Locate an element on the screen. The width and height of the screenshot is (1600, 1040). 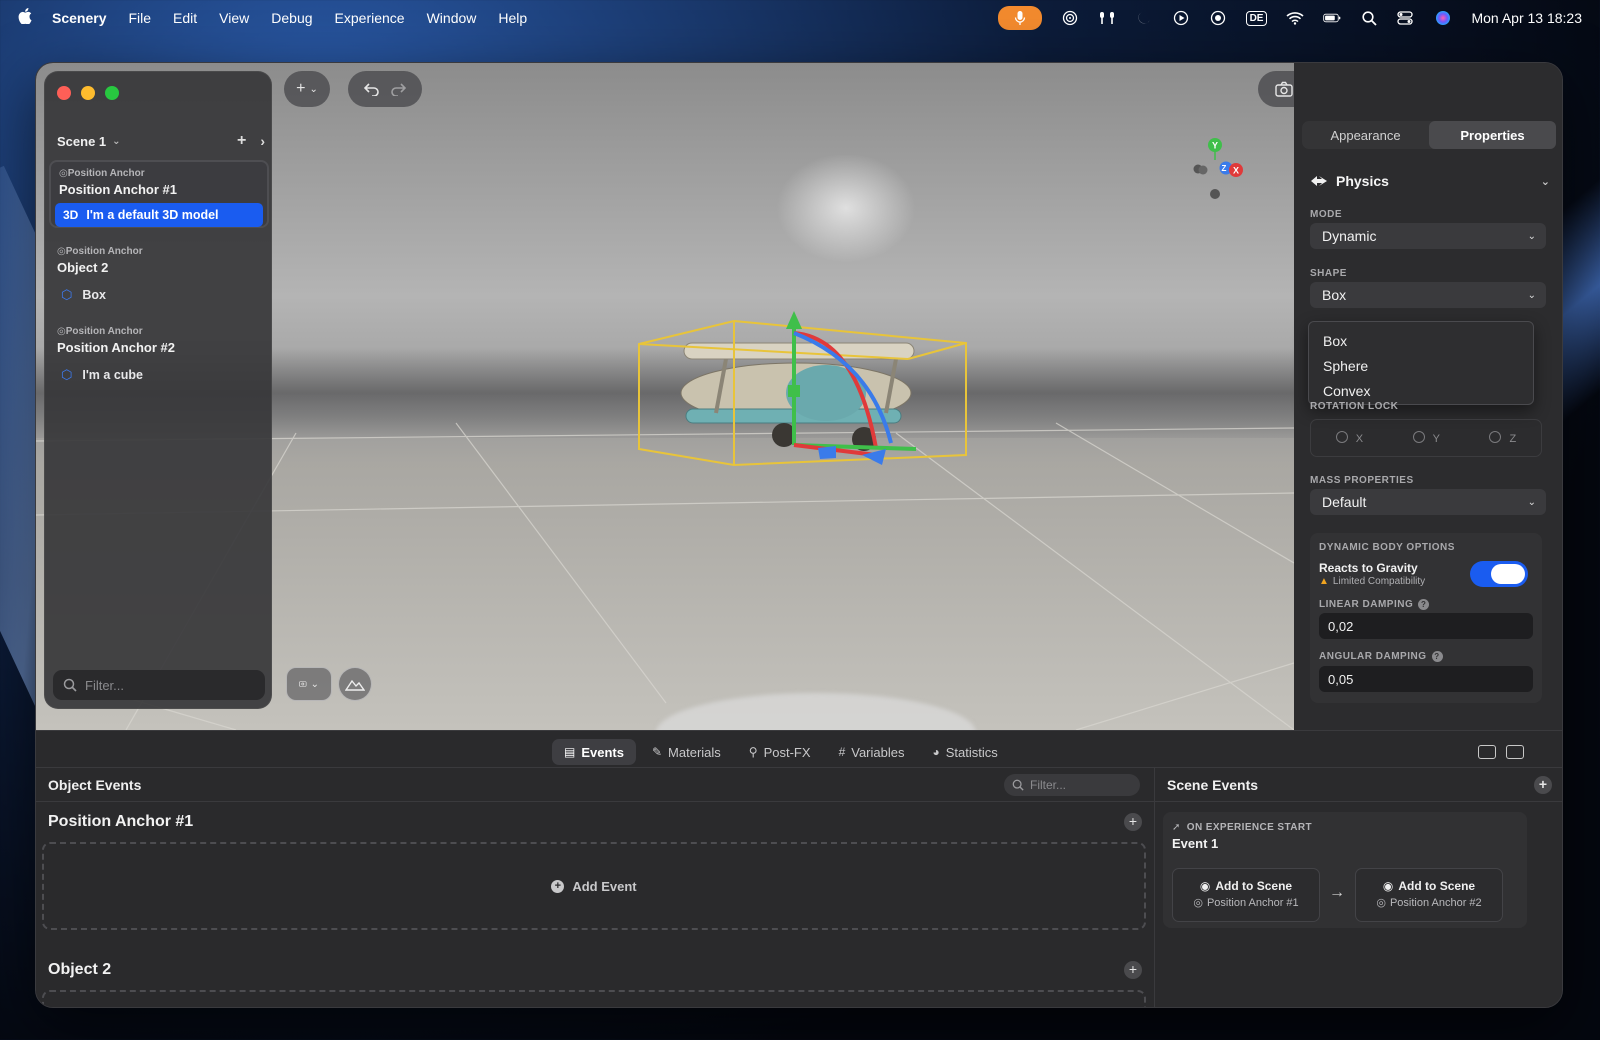
chevron-right-icon: › is located at coordinates (262, 141).